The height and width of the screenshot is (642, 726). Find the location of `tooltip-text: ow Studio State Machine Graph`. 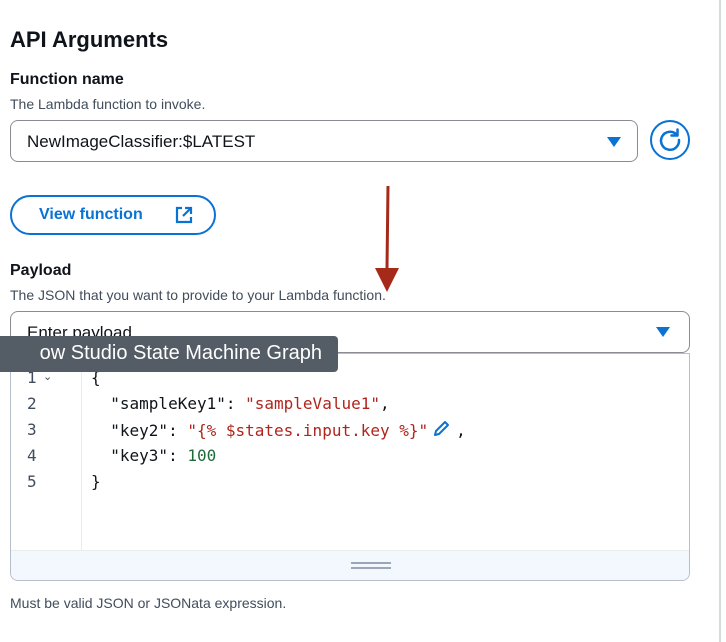

tooltip-text: ow Studio State Machine Graph is located at coordinates (180, 353).